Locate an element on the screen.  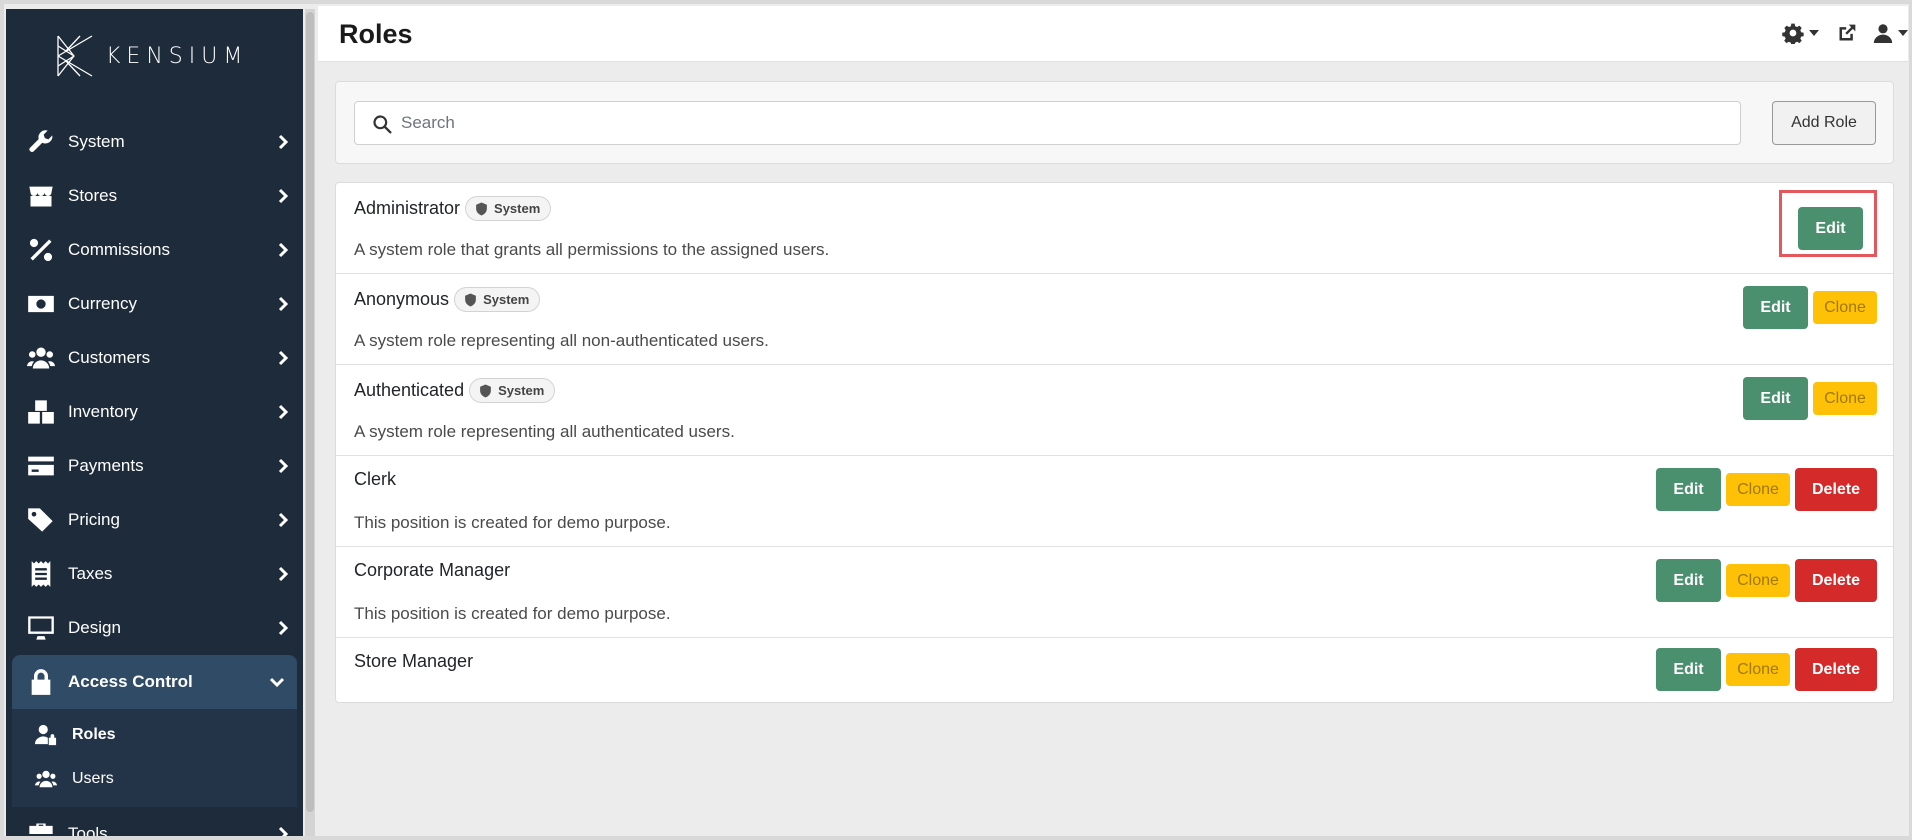
header-actions is located at coordinates (1838, 33).